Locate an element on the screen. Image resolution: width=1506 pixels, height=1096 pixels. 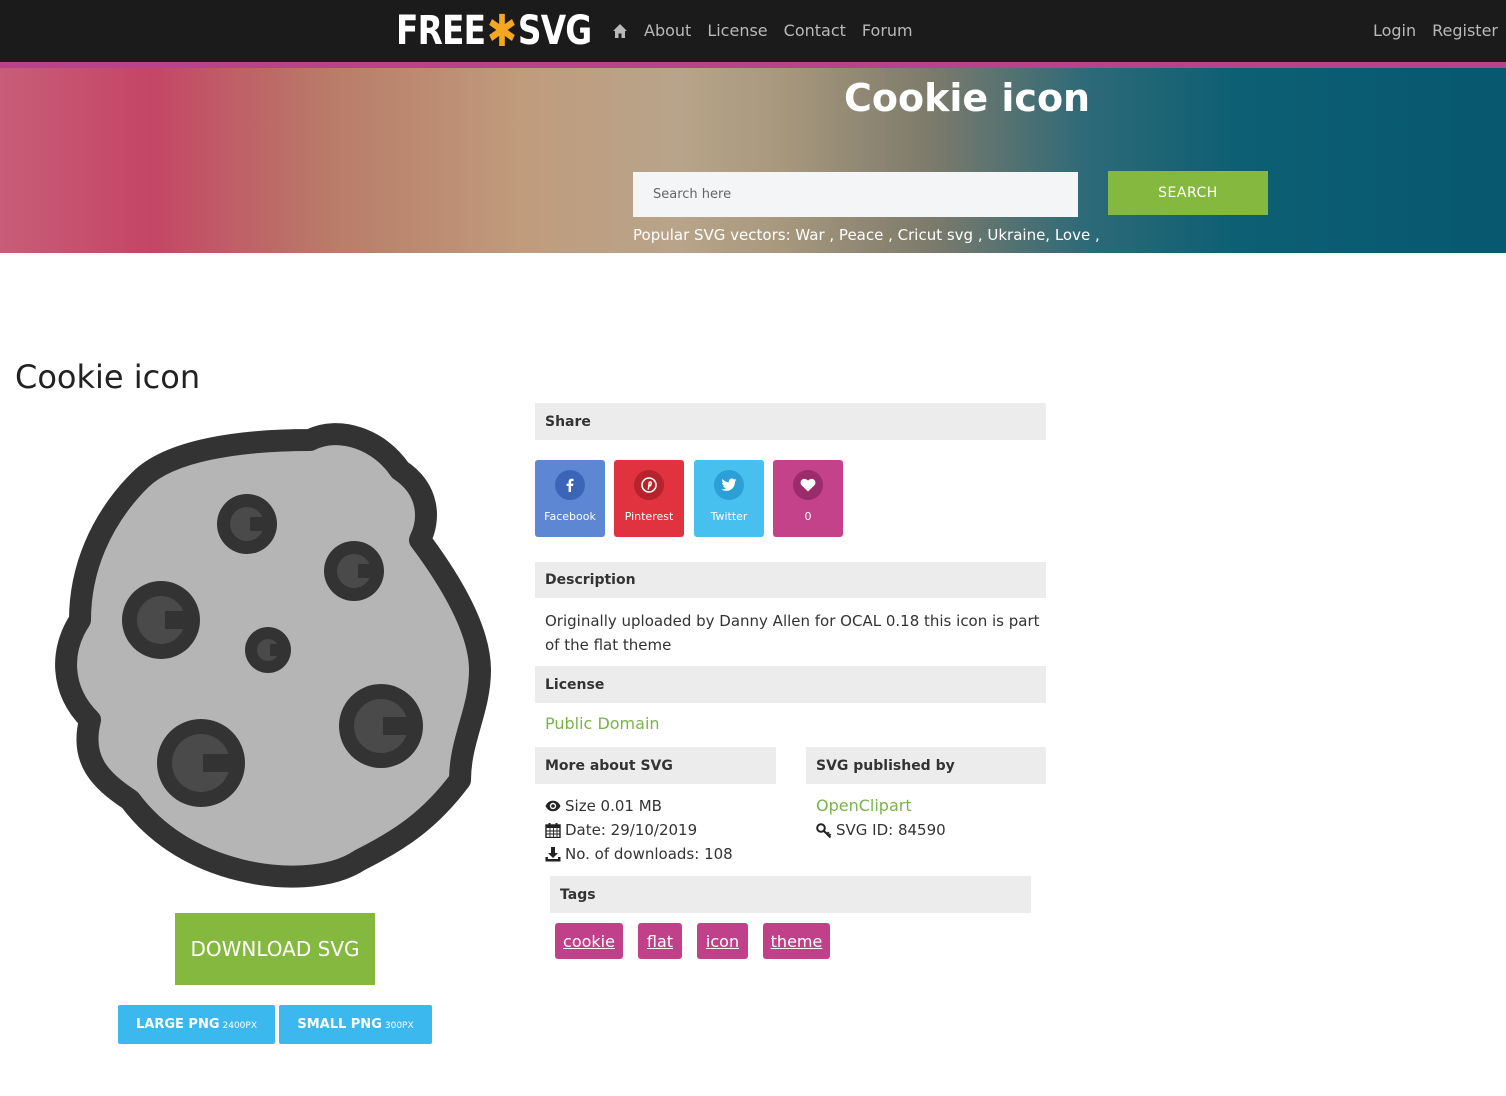
eye-icon is located at coordinates (553, 806).